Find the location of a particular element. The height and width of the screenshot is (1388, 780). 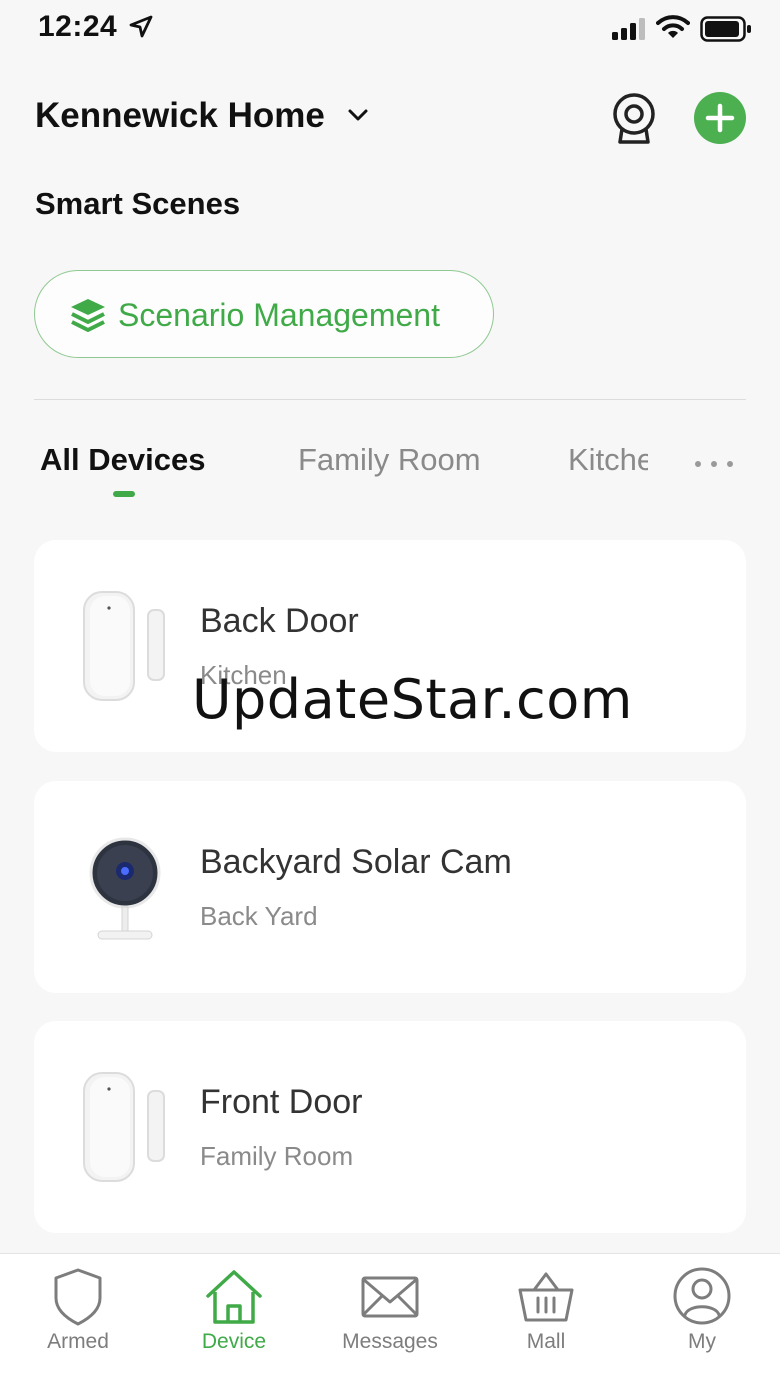

device-card-front-door: Front Door Family Room is located at coordinates (390, 1127).